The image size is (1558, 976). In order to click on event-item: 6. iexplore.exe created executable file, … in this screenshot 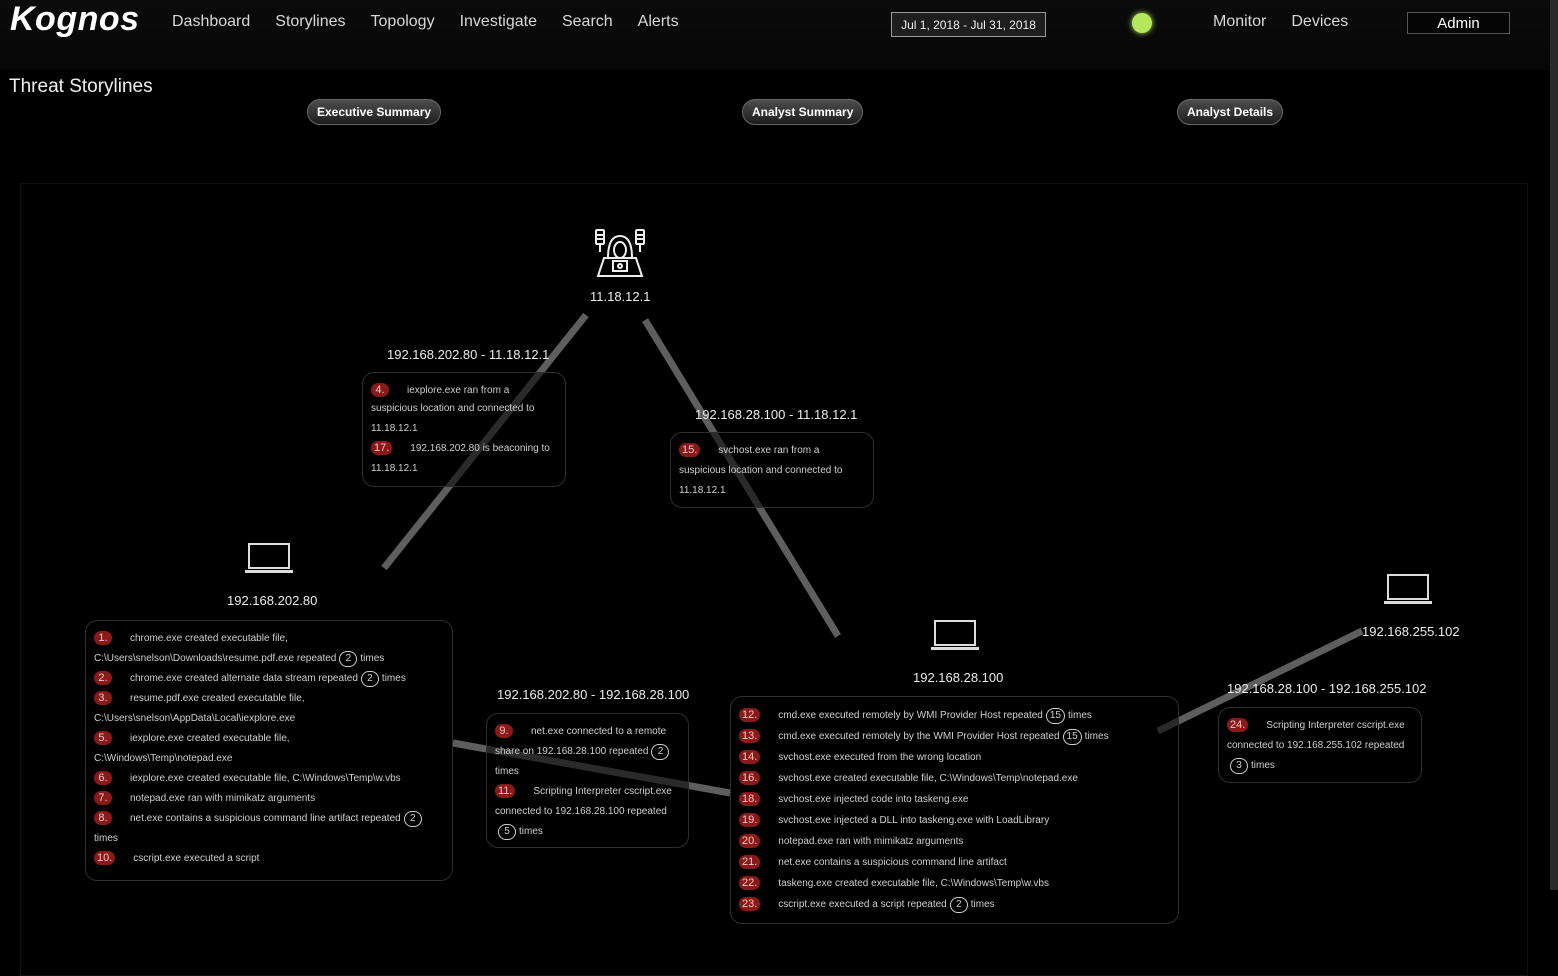, I will do `click(269, 779)`.